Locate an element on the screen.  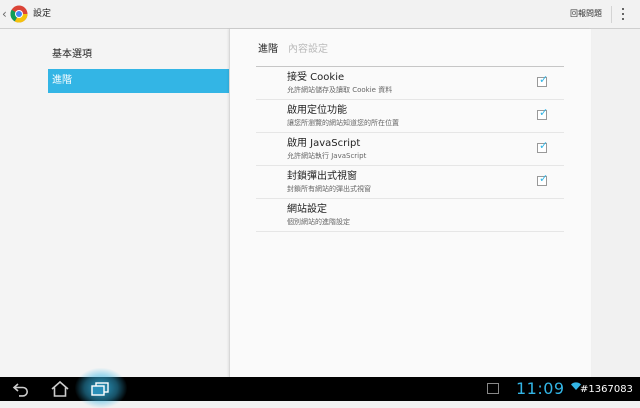
setting-title: 接受 Cookie is located at coordinates (316, 77).